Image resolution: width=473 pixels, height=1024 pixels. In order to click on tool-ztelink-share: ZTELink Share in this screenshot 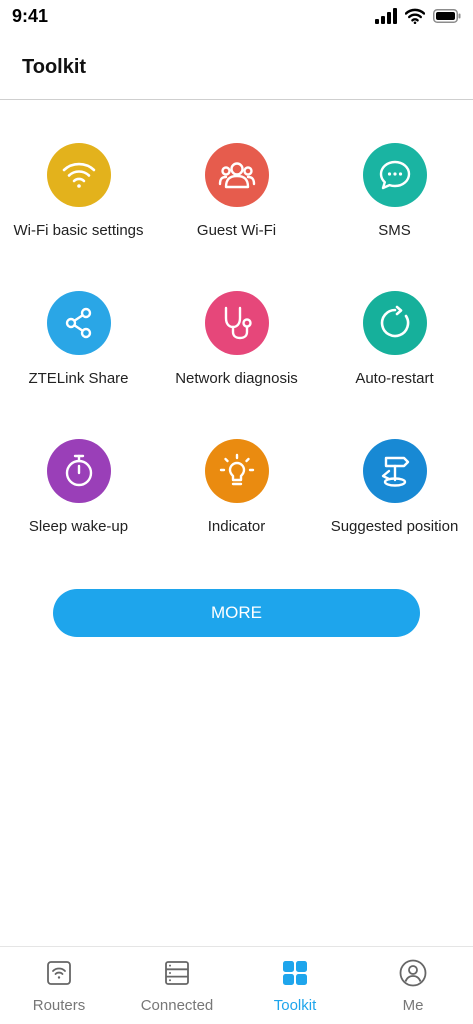, I will do `click(78, 339)`.